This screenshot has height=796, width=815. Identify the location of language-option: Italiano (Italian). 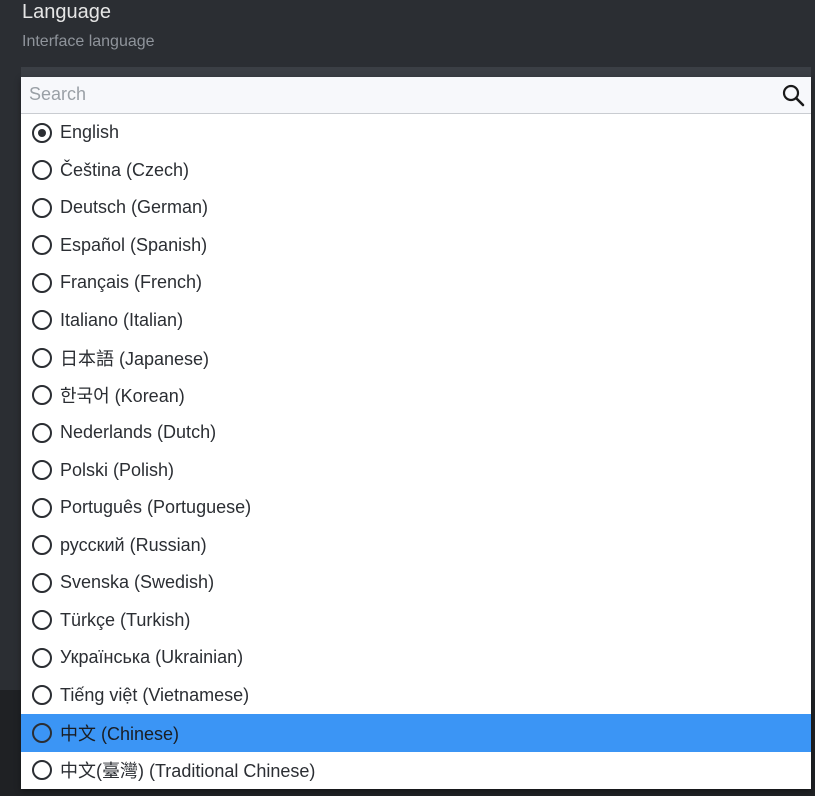
(416, 321).